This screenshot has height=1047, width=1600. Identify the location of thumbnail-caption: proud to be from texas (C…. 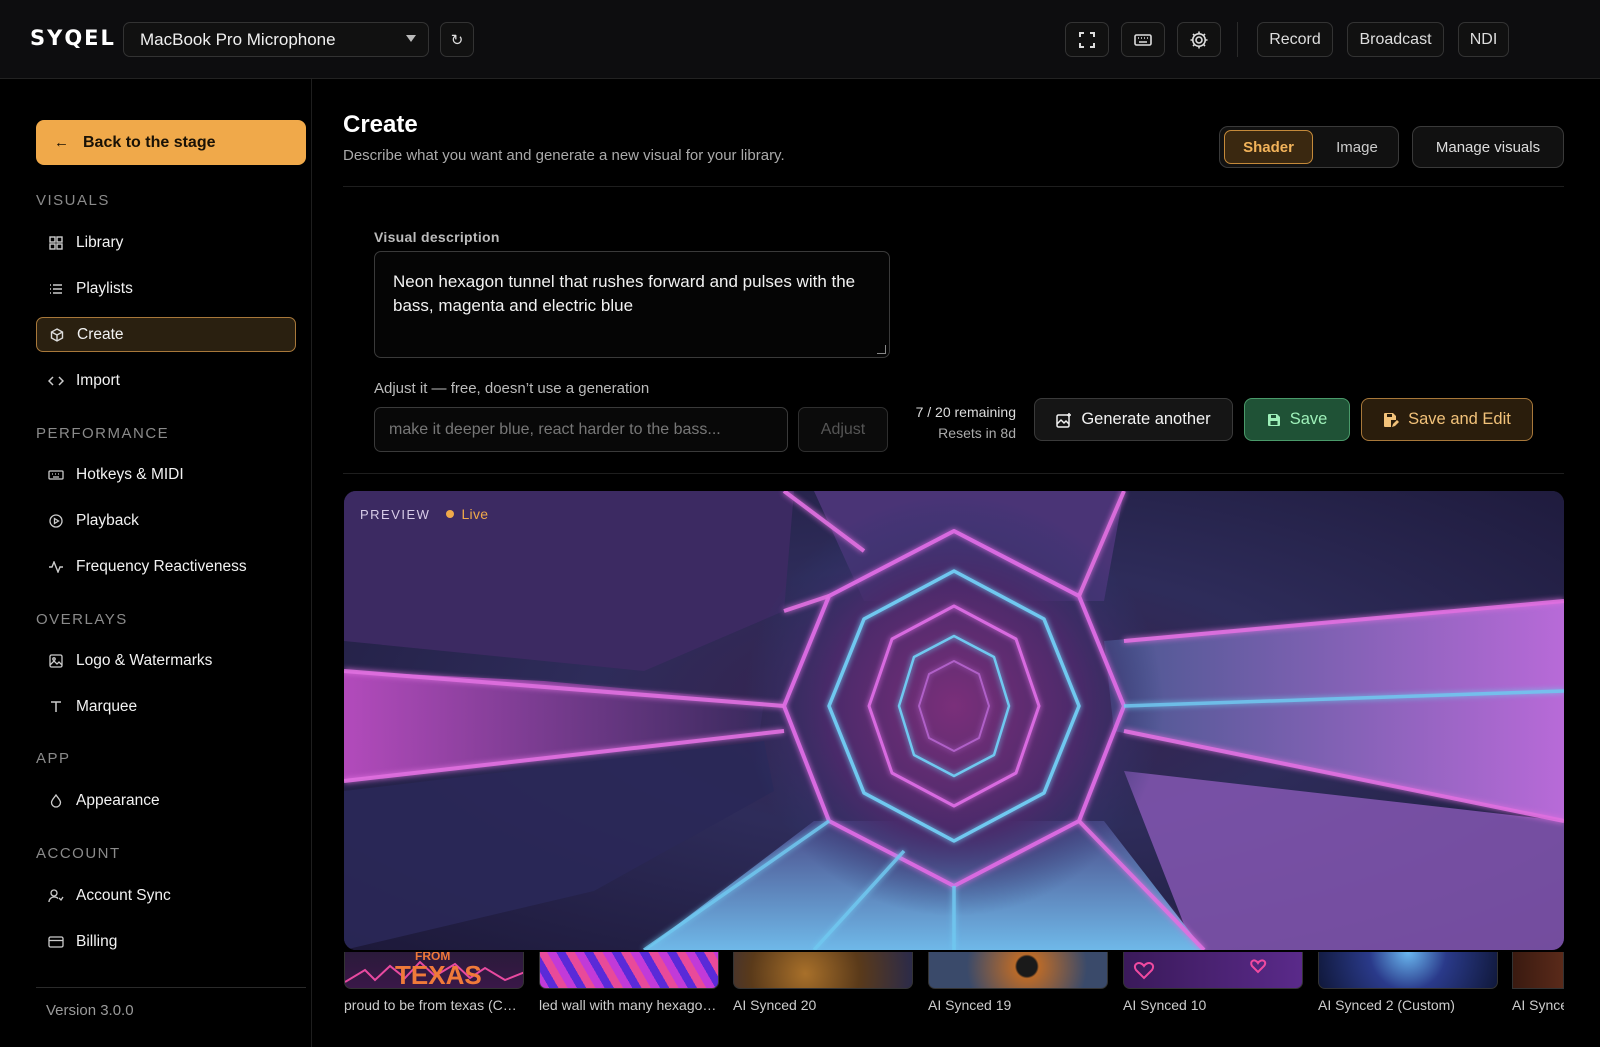
(430, 1005).